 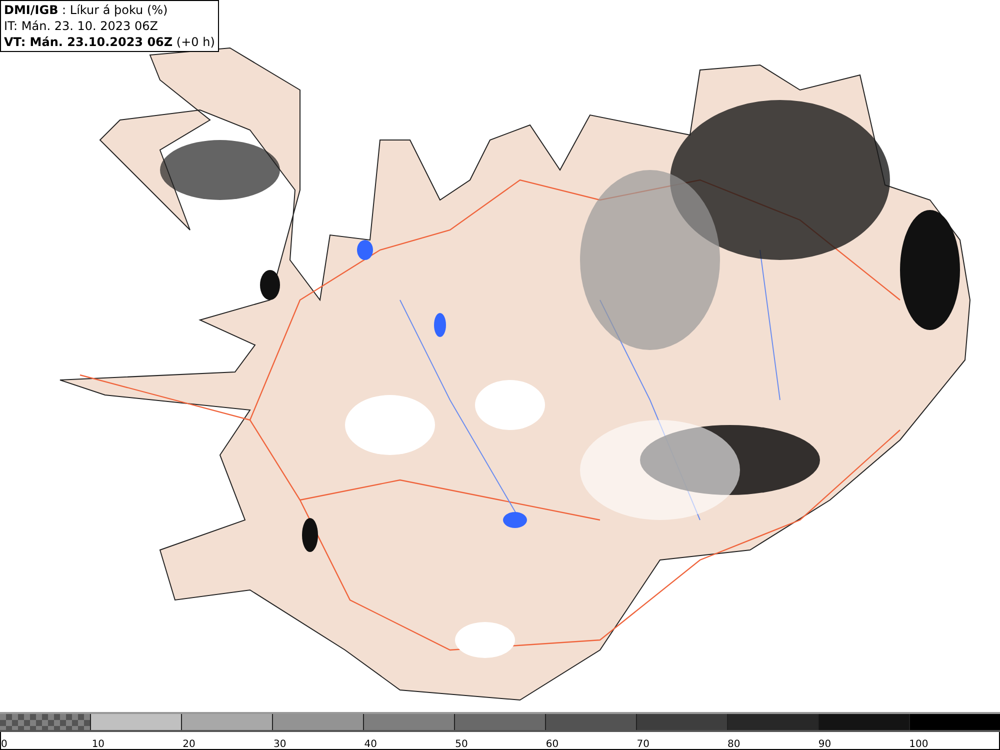 What do you see at coordinates (461, 744) in the screenshot?
I see `tick-label: 50` at bounding box center [461, 744].